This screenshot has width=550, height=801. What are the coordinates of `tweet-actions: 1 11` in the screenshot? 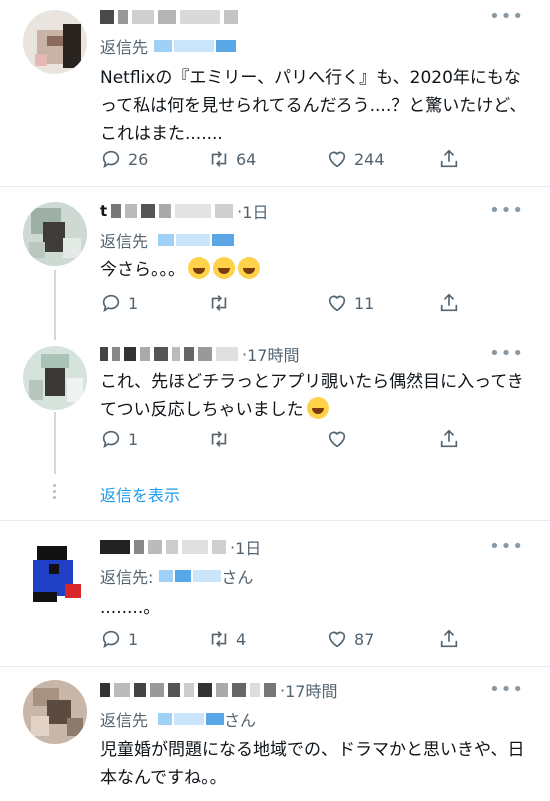 It's located at (290, 305).